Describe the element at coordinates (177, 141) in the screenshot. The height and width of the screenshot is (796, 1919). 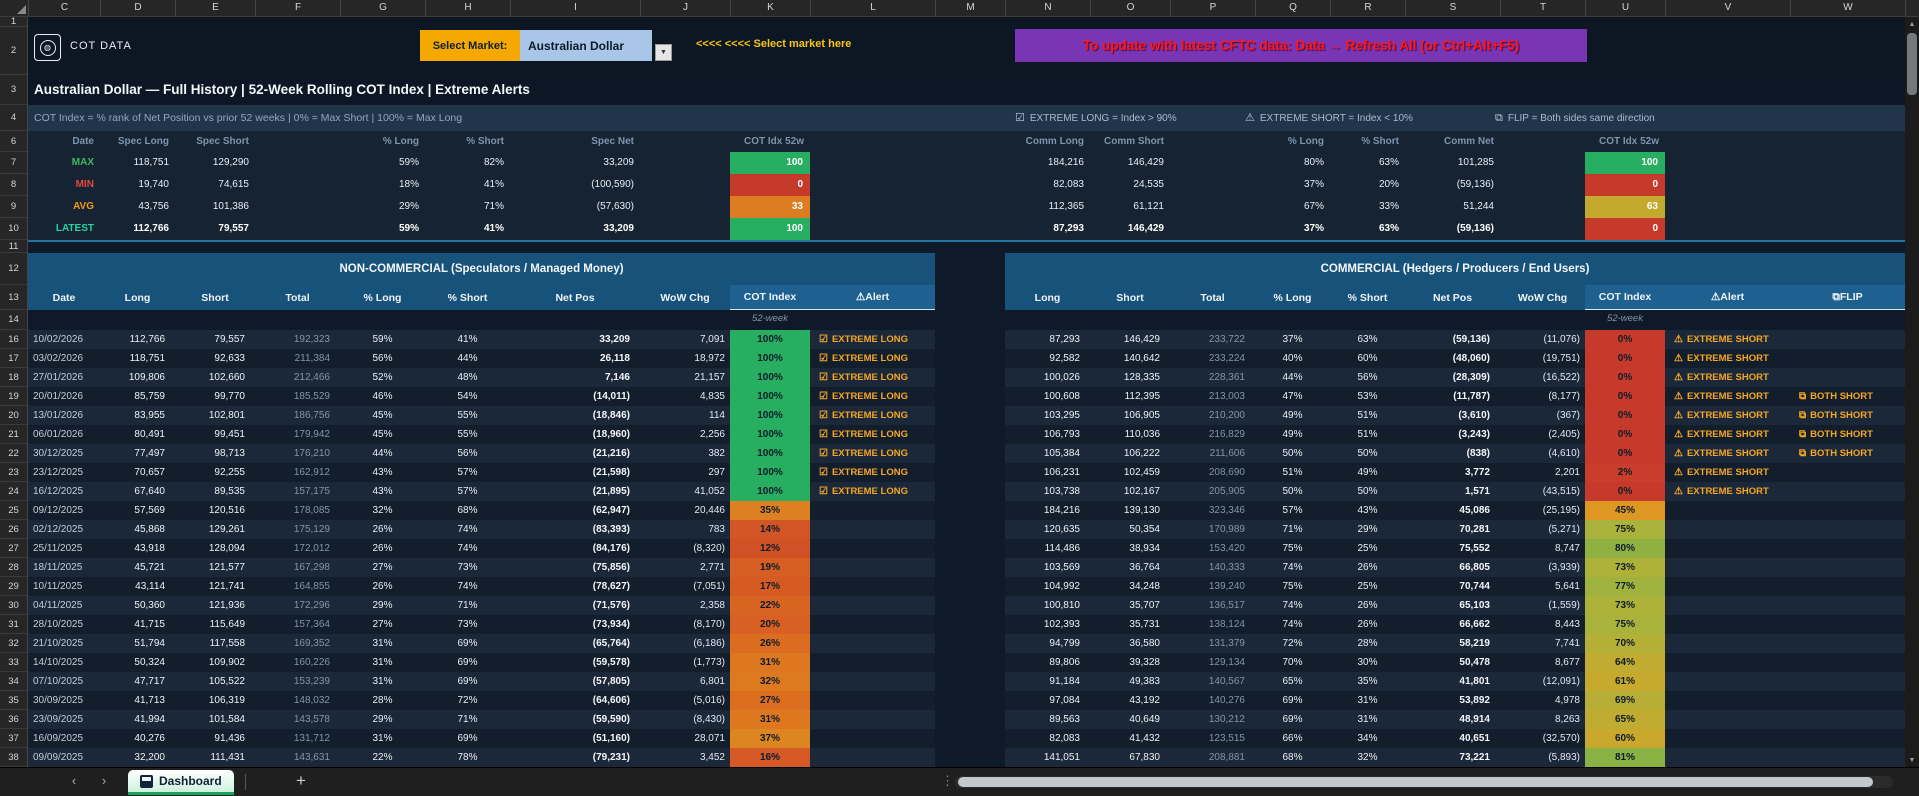
I see `summary-left-header: Spec Short` at that location.